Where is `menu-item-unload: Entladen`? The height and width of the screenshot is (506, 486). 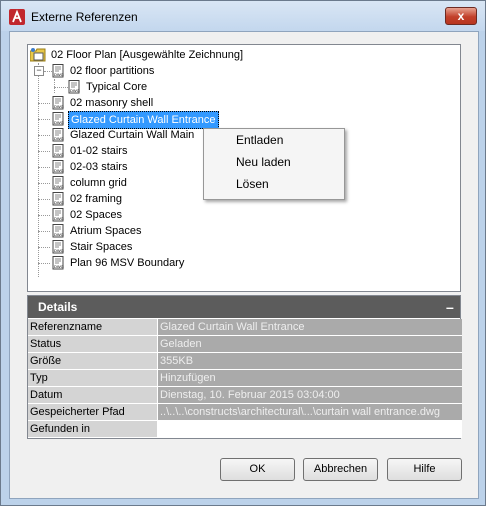
menu-item-unload: Entladen is located at coordinates (259, 140).